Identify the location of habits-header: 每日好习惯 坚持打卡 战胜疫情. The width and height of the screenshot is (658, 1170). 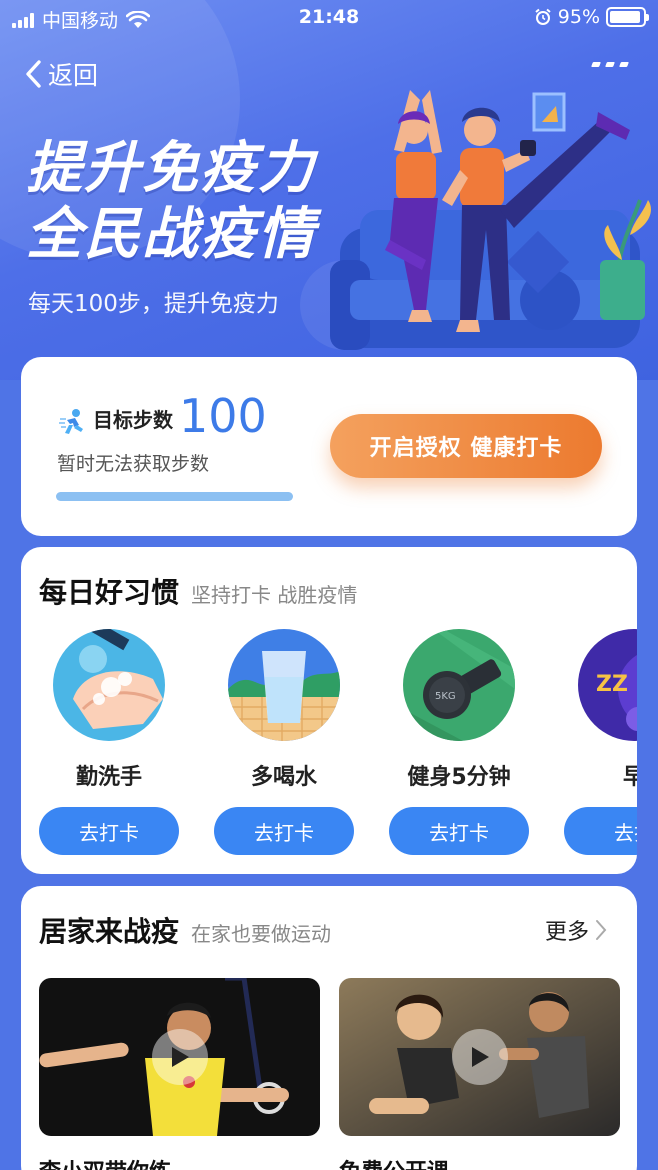
(198, 591).